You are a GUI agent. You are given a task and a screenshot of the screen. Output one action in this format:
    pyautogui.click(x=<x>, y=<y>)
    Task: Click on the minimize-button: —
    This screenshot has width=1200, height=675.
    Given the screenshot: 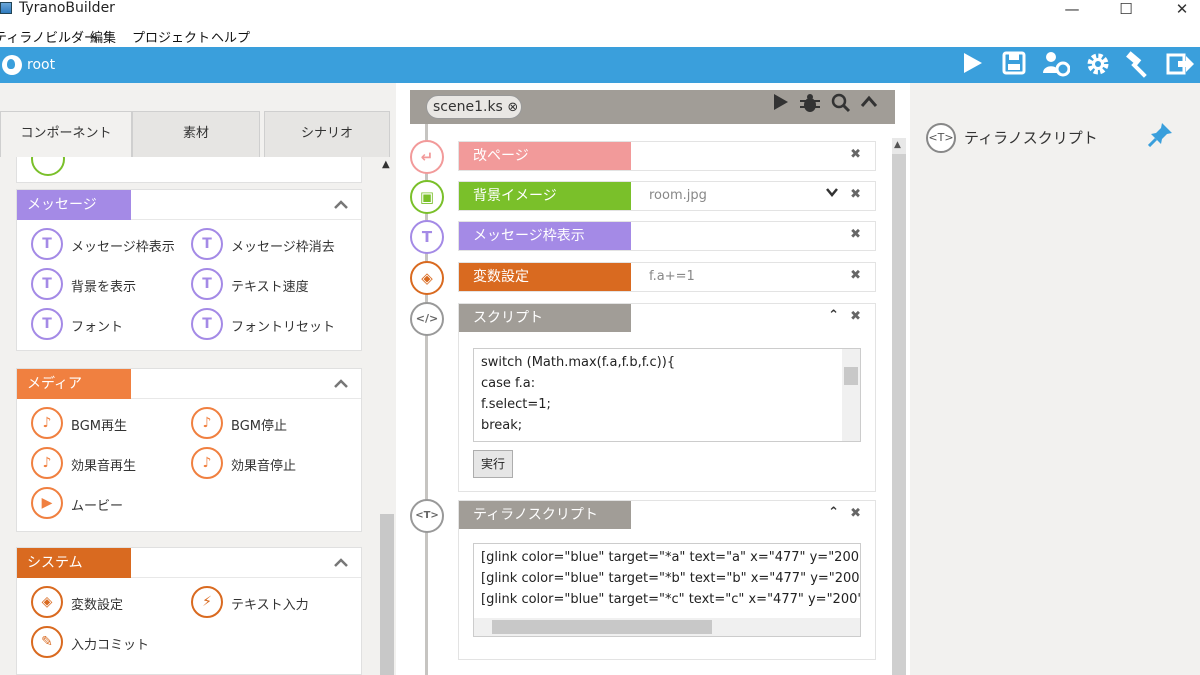 What is the action you would take?
    pyautogui.click(x=1072, y=9)
    